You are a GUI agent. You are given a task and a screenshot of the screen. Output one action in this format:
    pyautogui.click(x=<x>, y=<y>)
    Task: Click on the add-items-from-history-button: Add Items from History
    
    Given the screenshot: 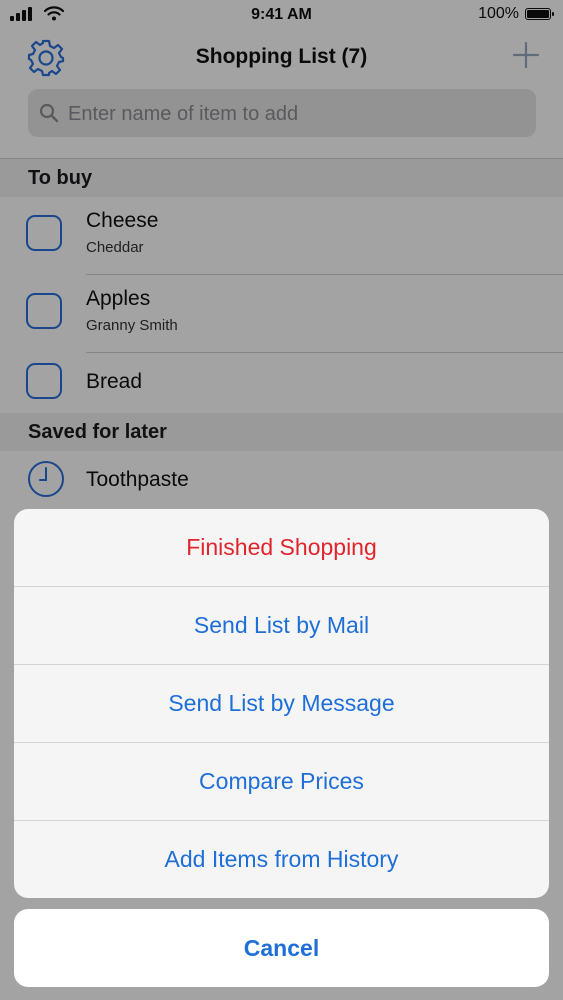 What is the action you would take?
    pyautogui.click(x=281, y=859)
    